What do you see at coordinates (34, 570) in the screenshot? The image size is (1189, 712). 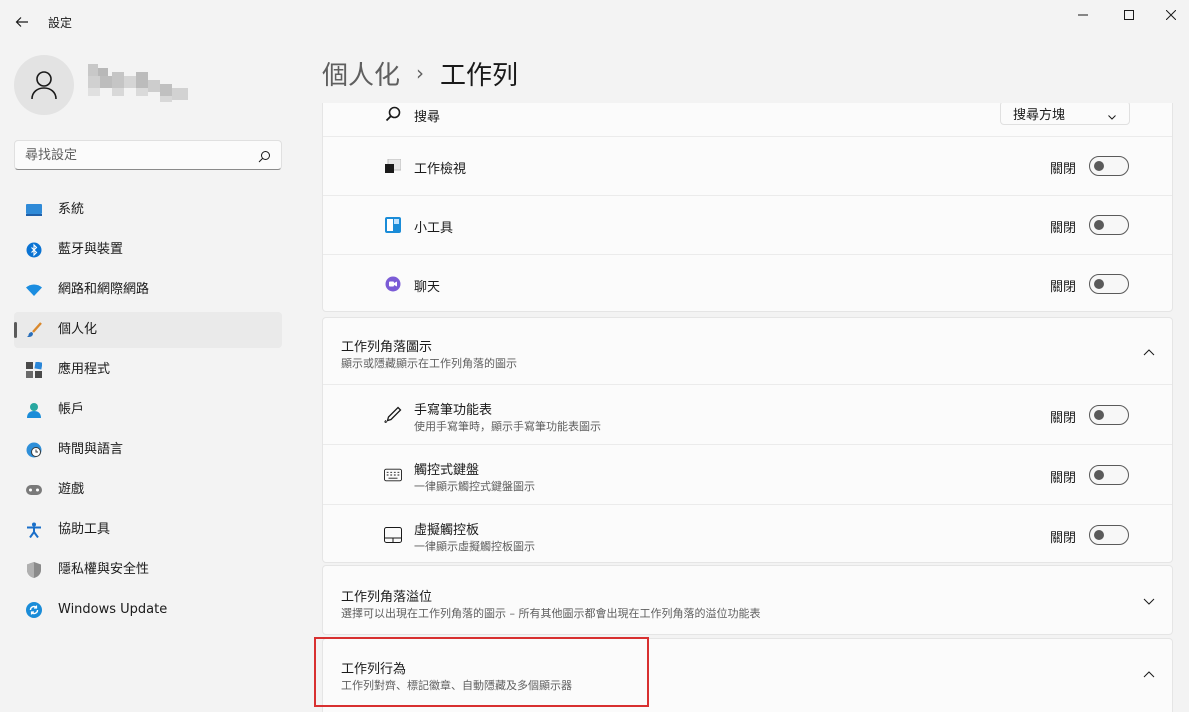 I see `shield-icon` at bounding box center [34, 570].